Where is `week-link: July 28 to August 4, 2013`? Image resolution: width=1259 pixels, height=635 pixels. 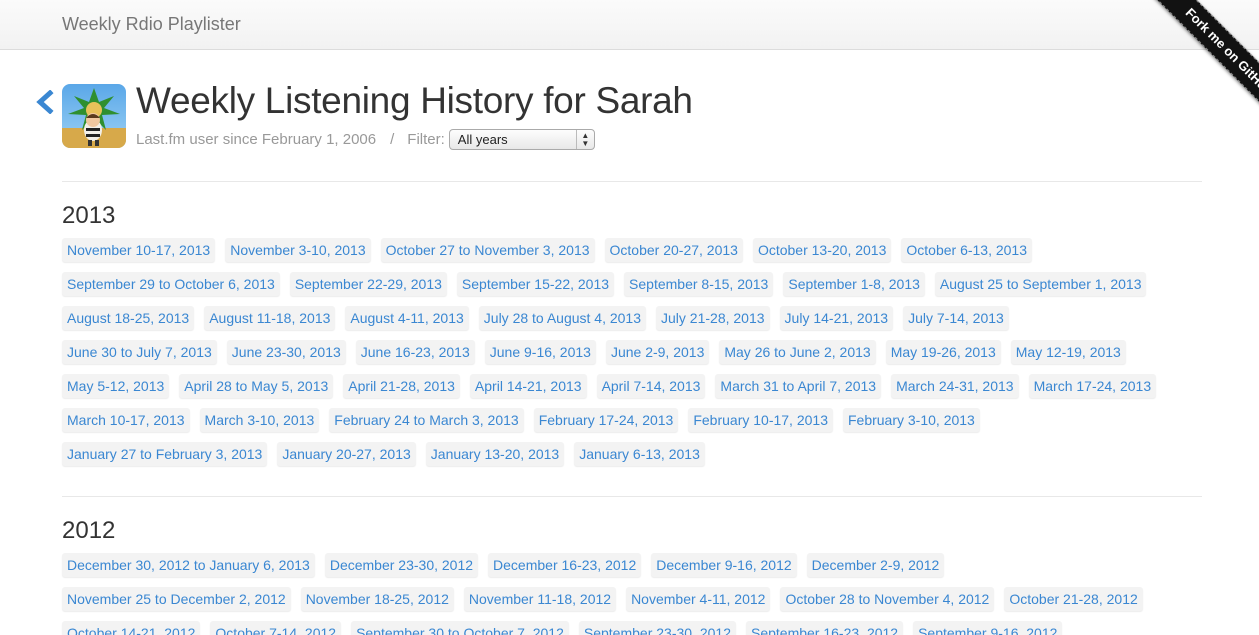 week-link: July 28 to August 4, 2013 is located at coordinates (562, 318).